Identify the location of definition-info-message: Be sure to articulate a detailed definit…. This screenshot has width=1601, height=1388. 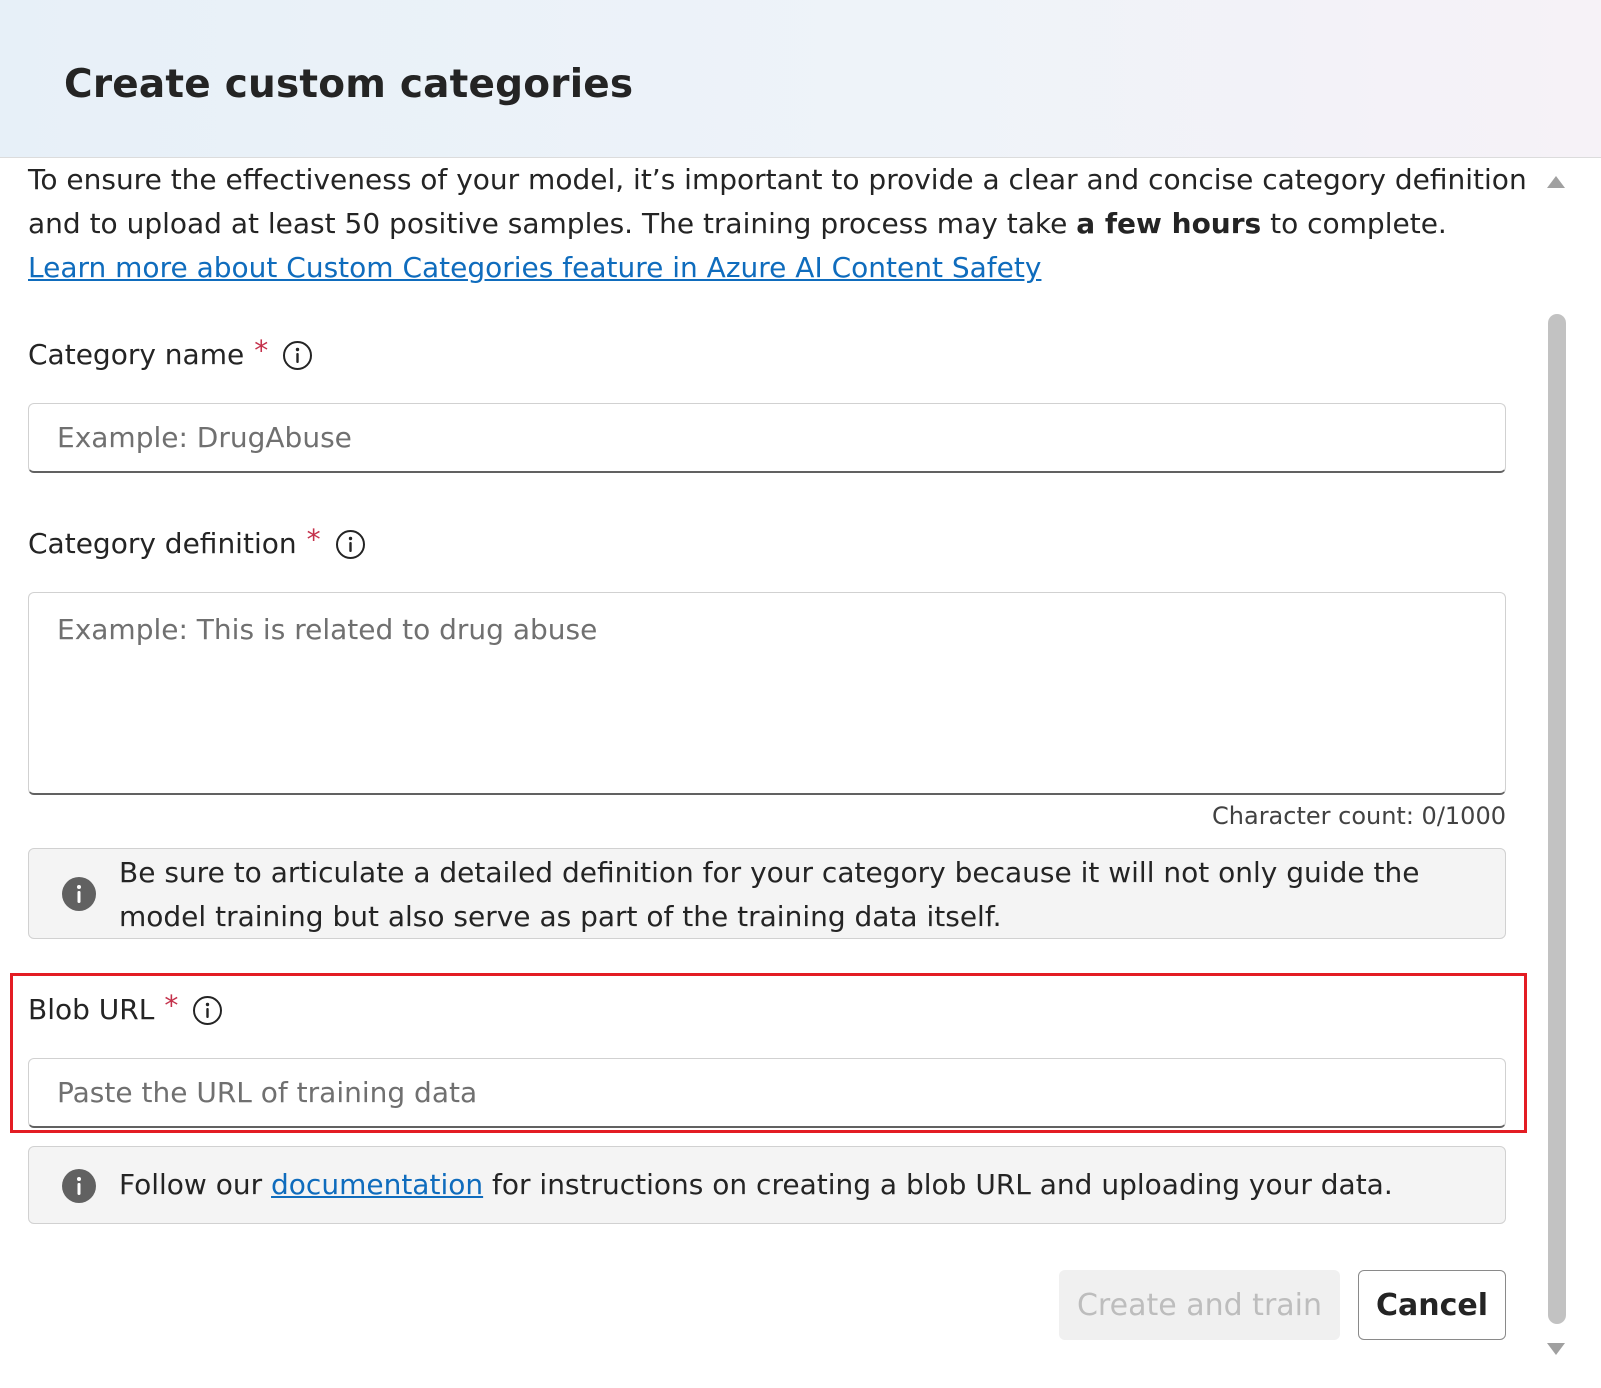
(767, 893).